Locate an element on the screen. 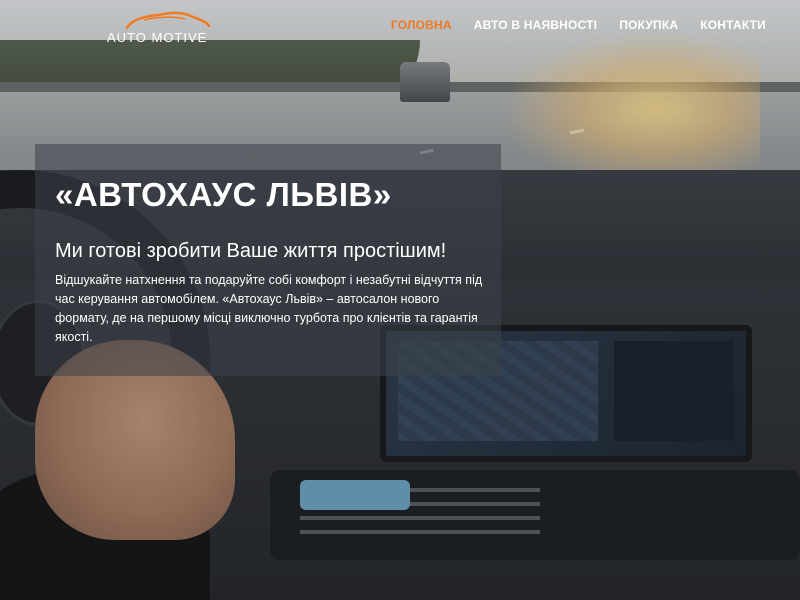 The image size is (800, 600). site-logo: AUTO MOTIVE is located at coordinates (158, 28).